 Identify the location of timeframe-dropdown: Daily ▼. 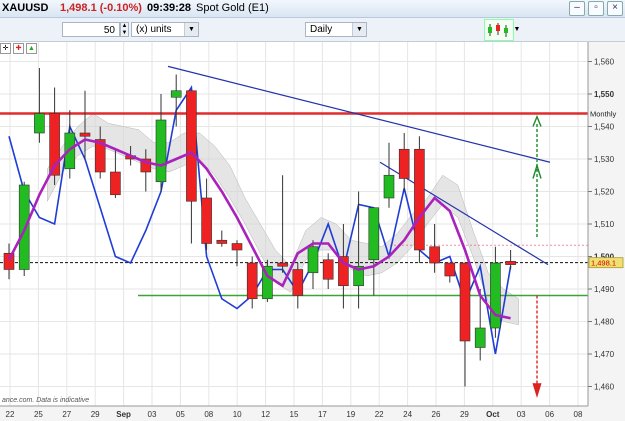
(336, 29).